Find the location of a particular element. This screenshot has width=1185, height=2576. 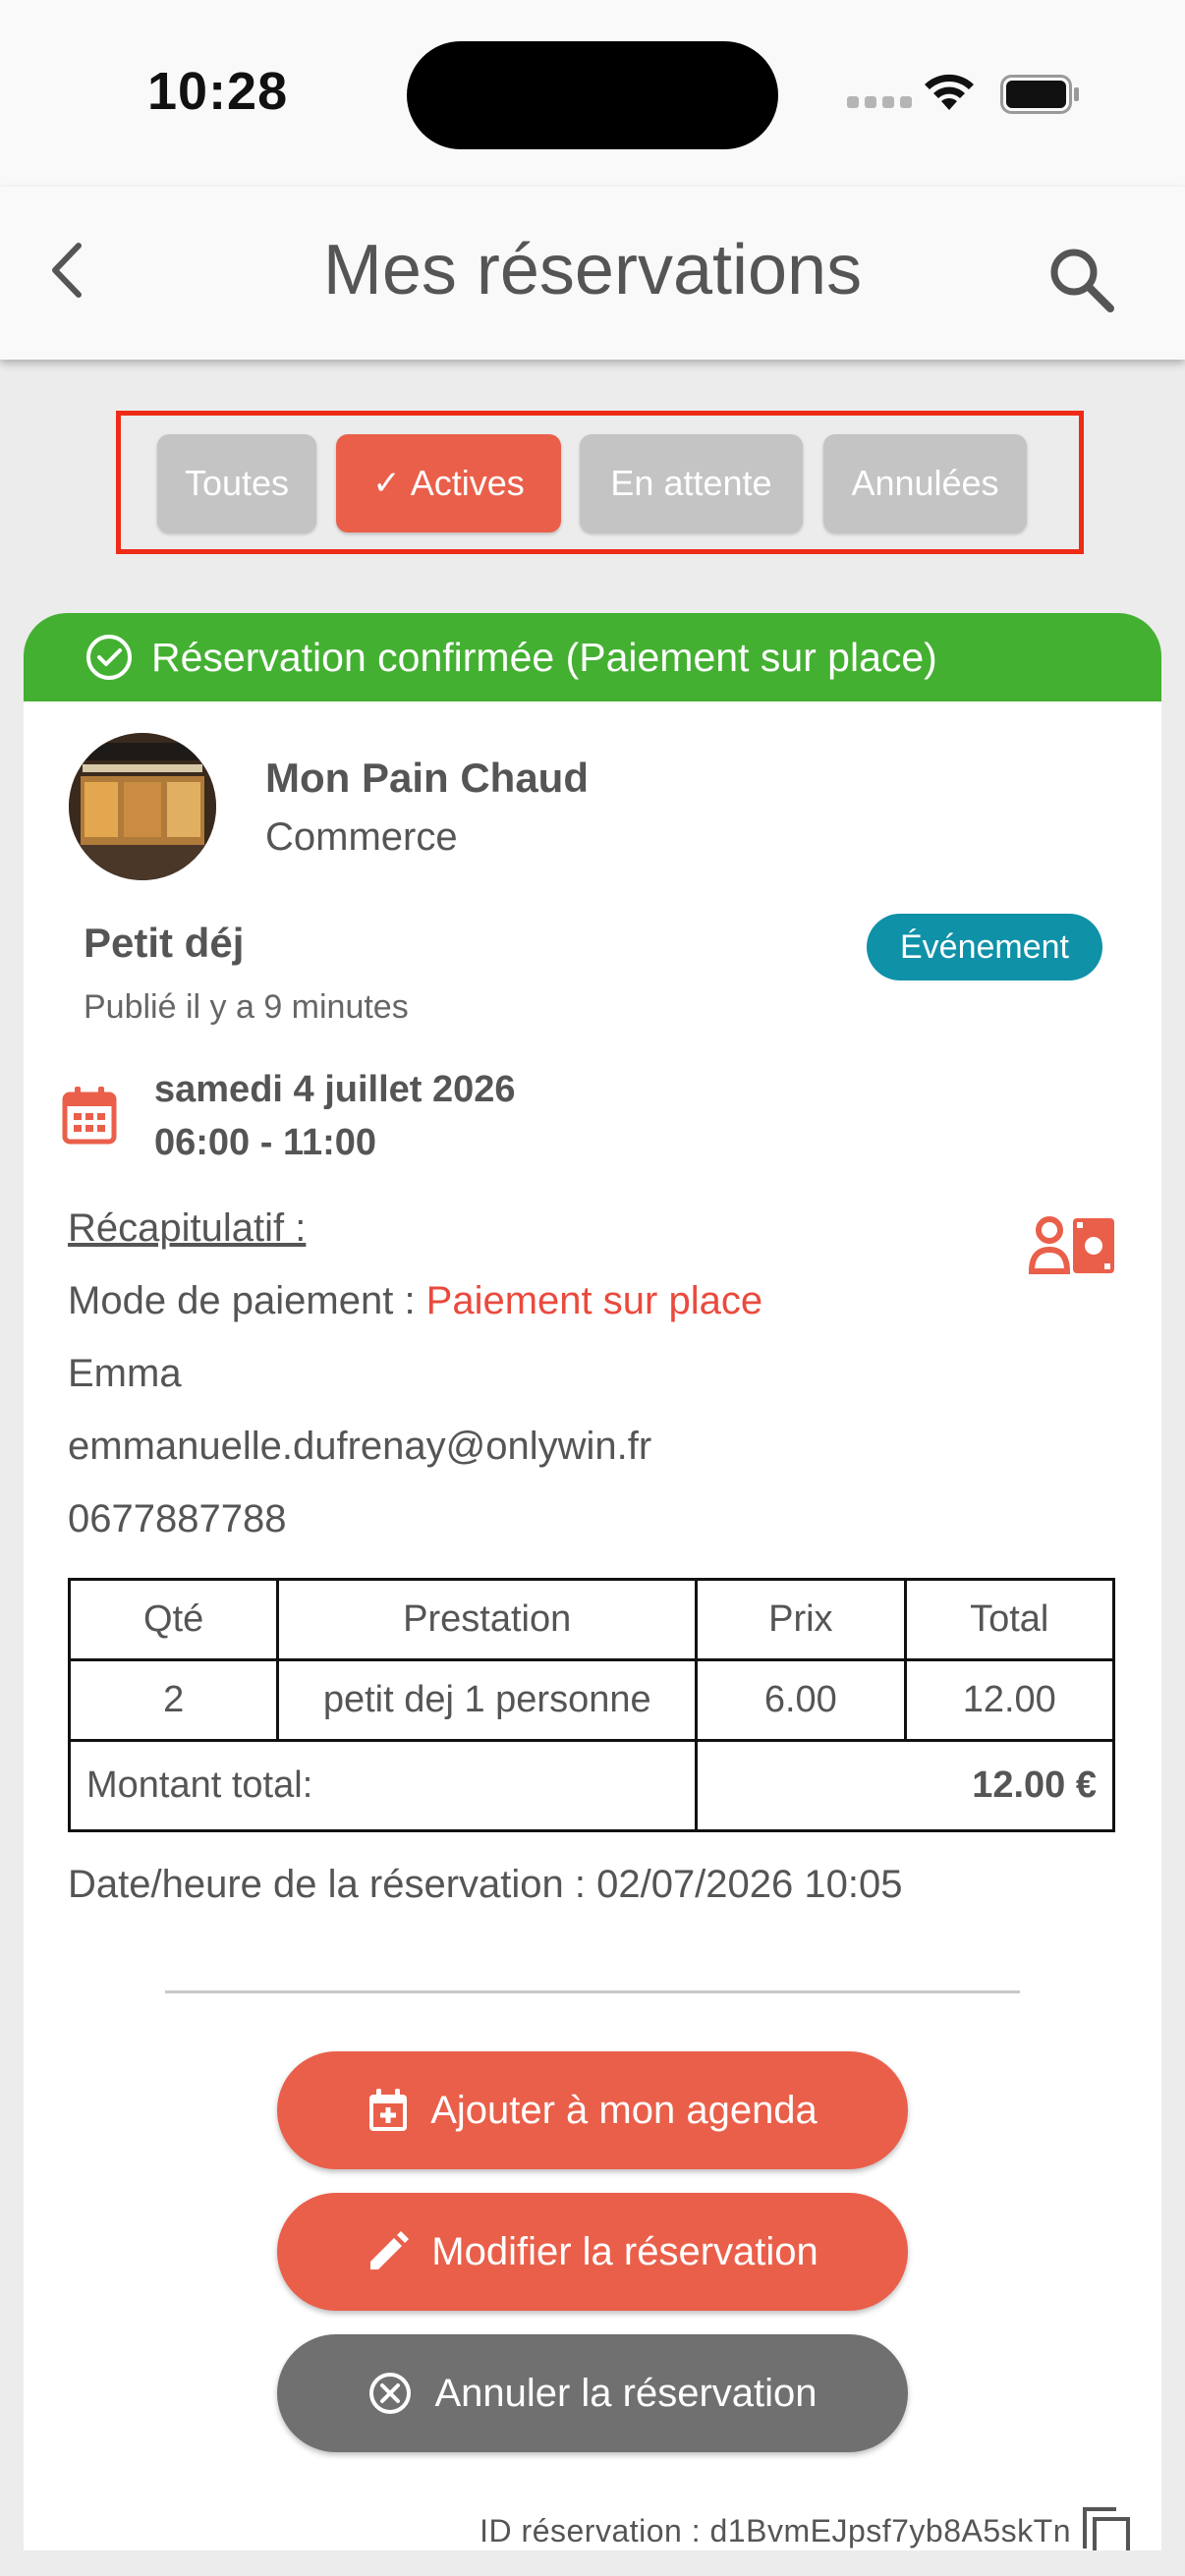

reservation-id: ID réservation : d1BvmEJpsf7yb8A5skTn is located at coordinates (776, 2530).